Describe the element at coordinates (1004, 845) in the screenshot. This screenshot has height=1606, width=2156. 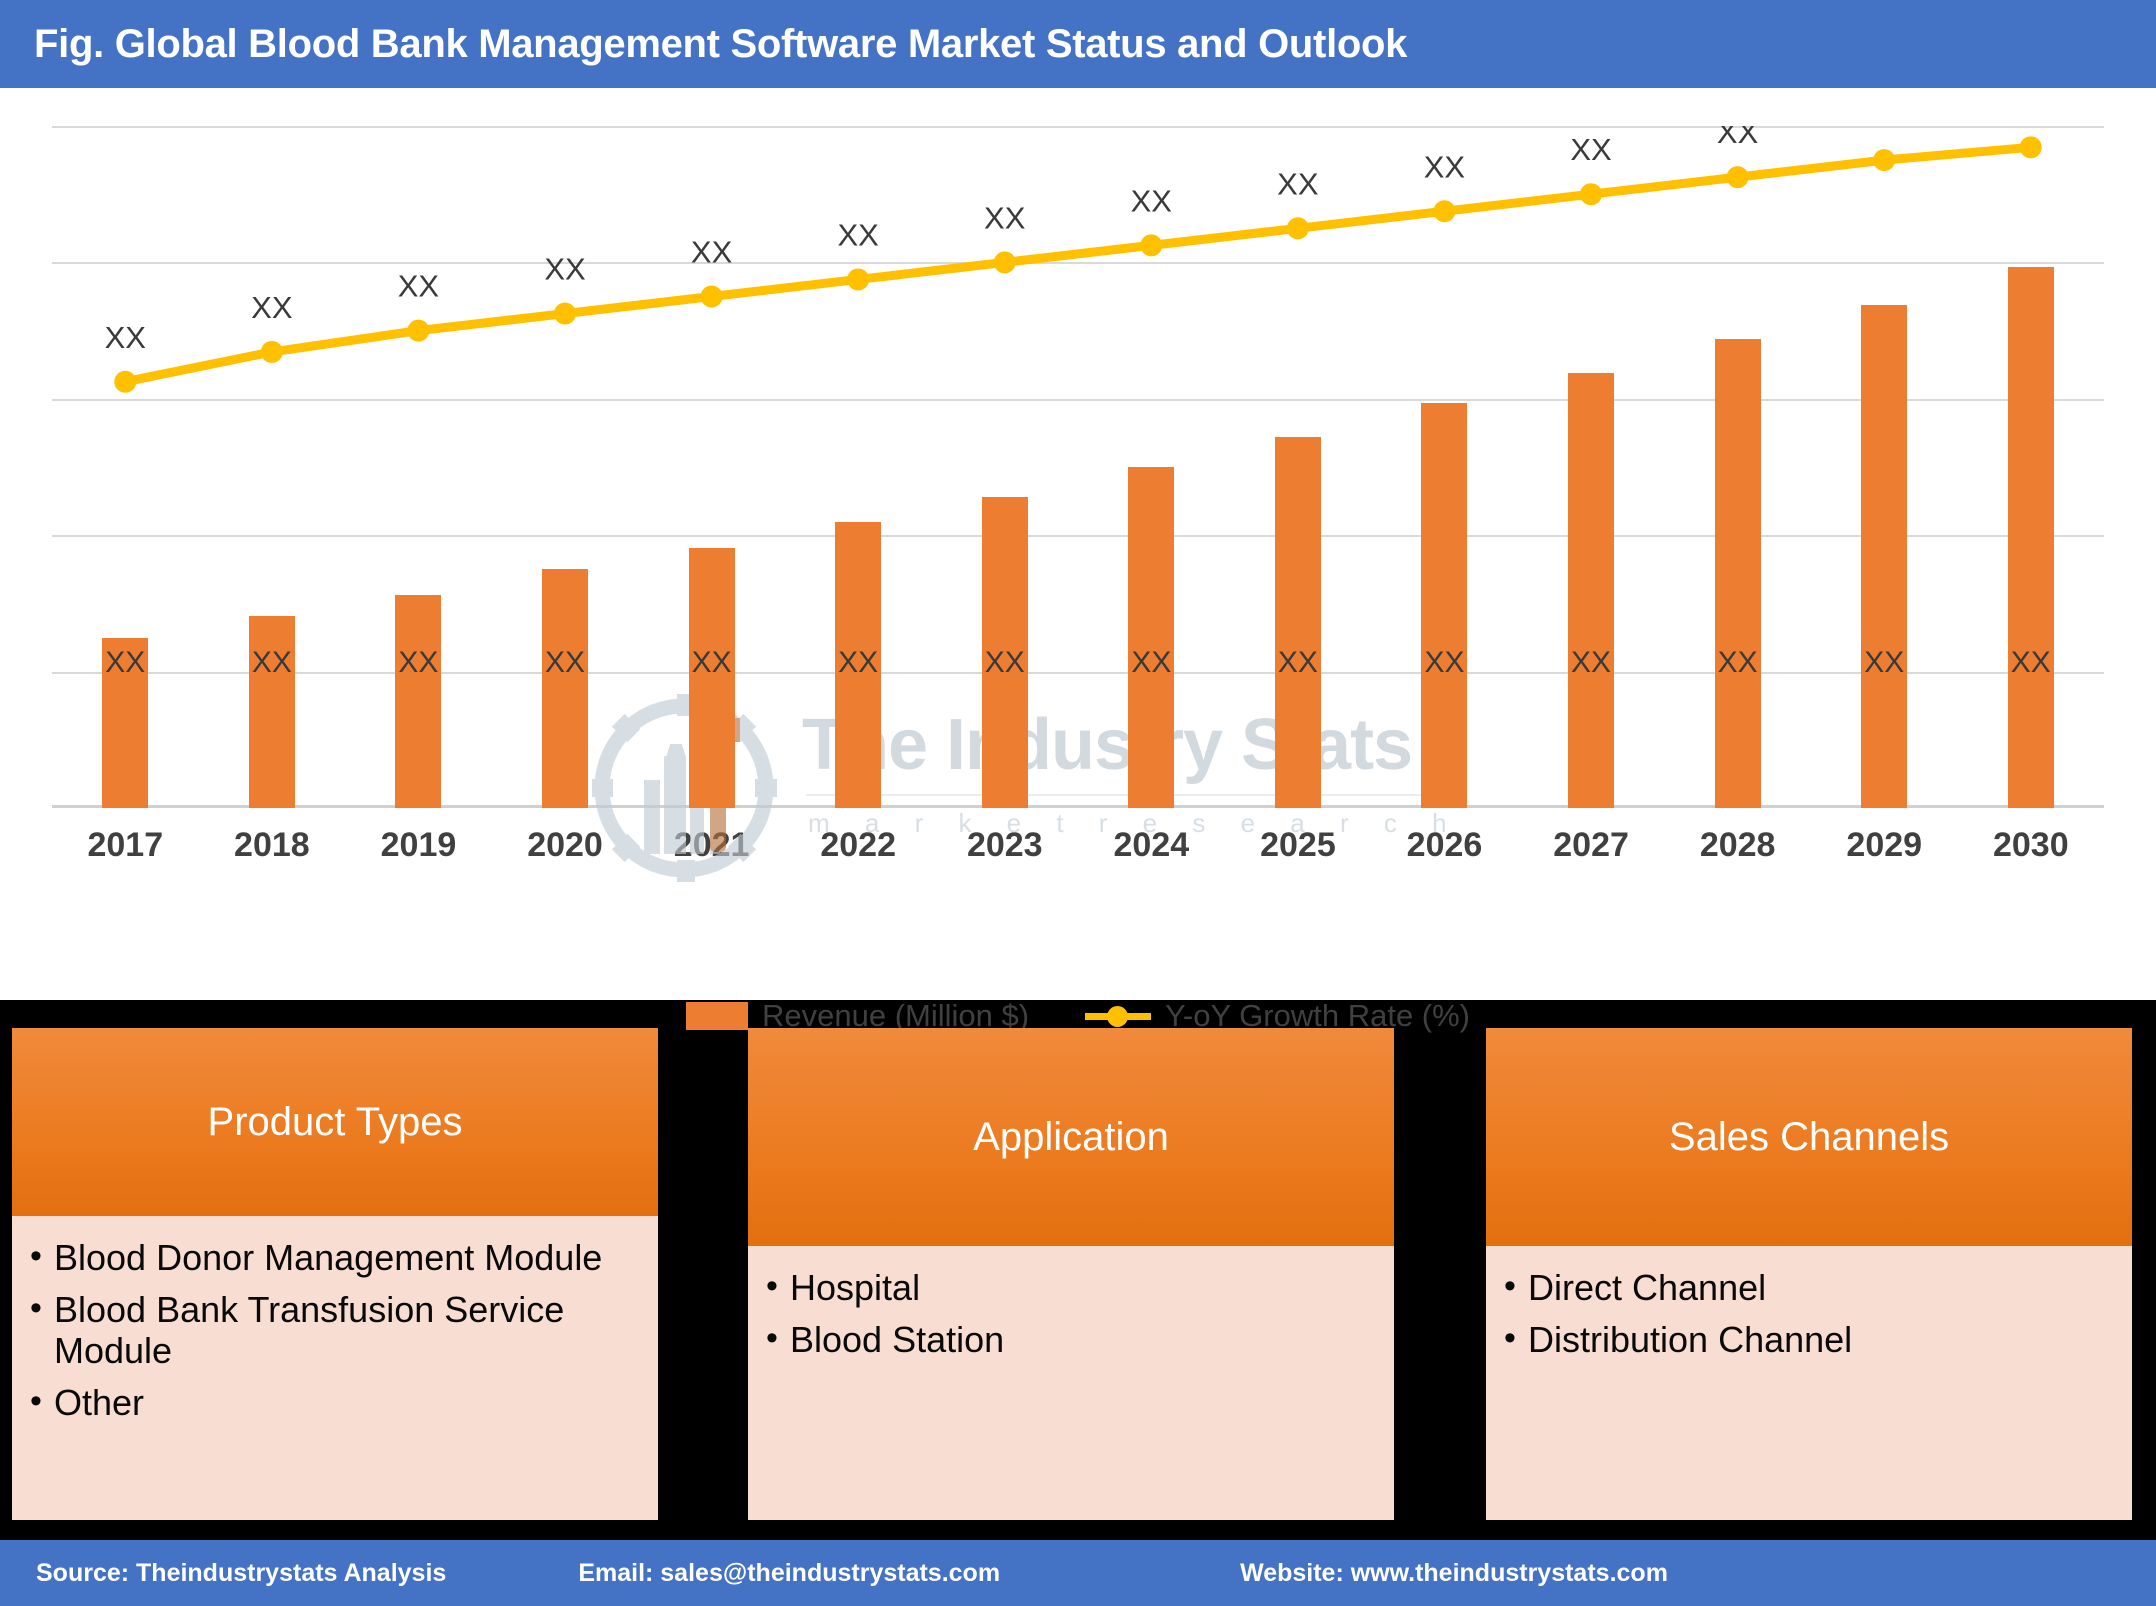
I see `x-axis-tick: 2023` at that location.